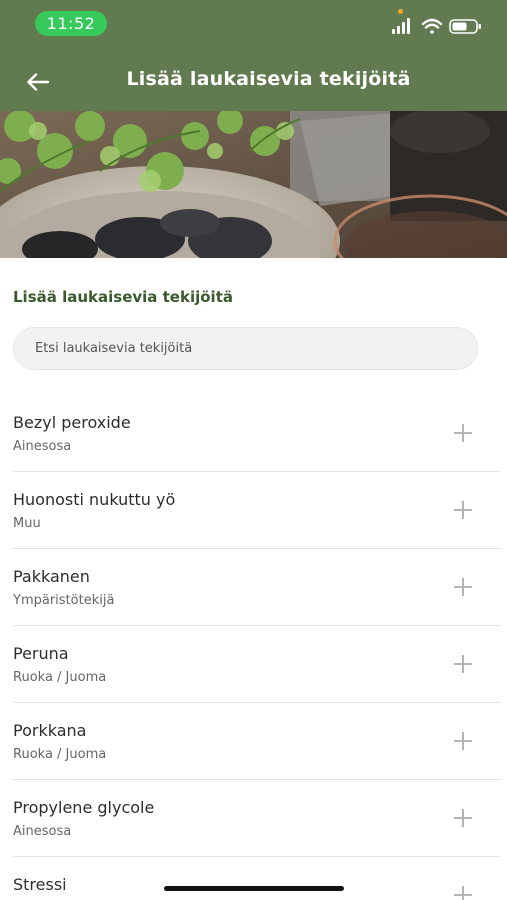 This screenshot has height=900, width=507. Describe the element at coordinates (51, 576) in the screenshot. I see `trigger-name: Pakkanen` at that location.